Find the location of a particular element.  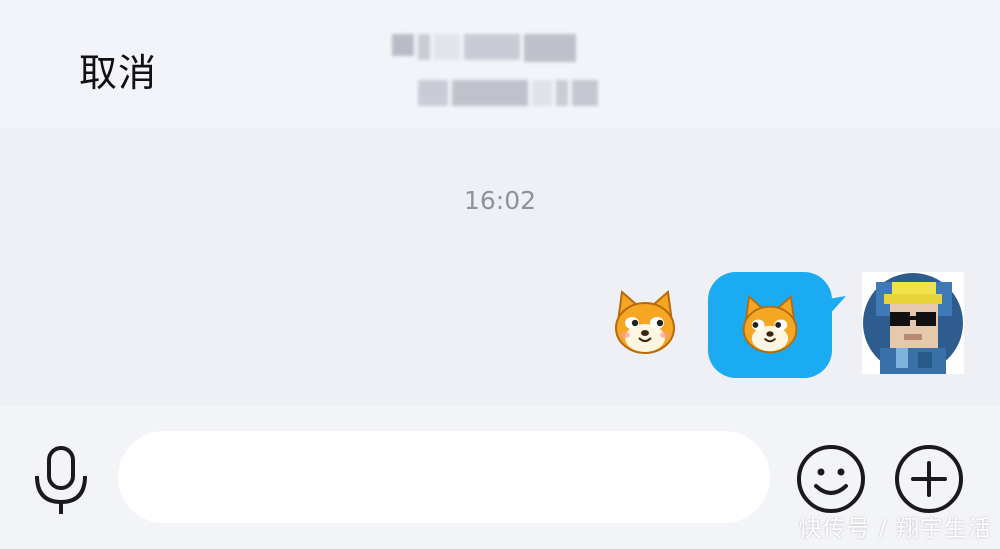

emoji-smile-icon is located at coordinates (831, 479).